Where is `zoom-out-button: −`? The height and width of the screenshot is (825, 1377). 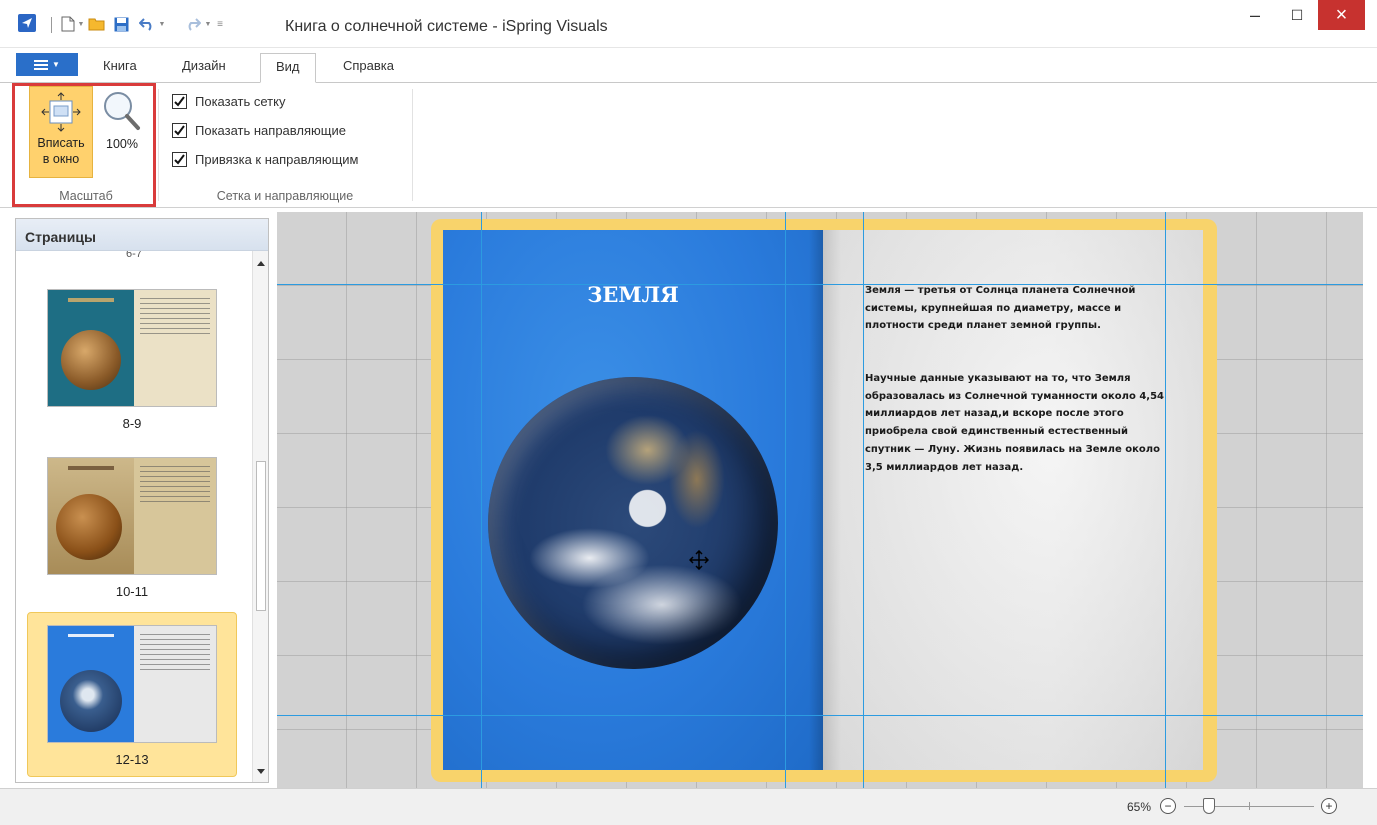
zoom-out-button: − is located at coordinates (1168, 806).